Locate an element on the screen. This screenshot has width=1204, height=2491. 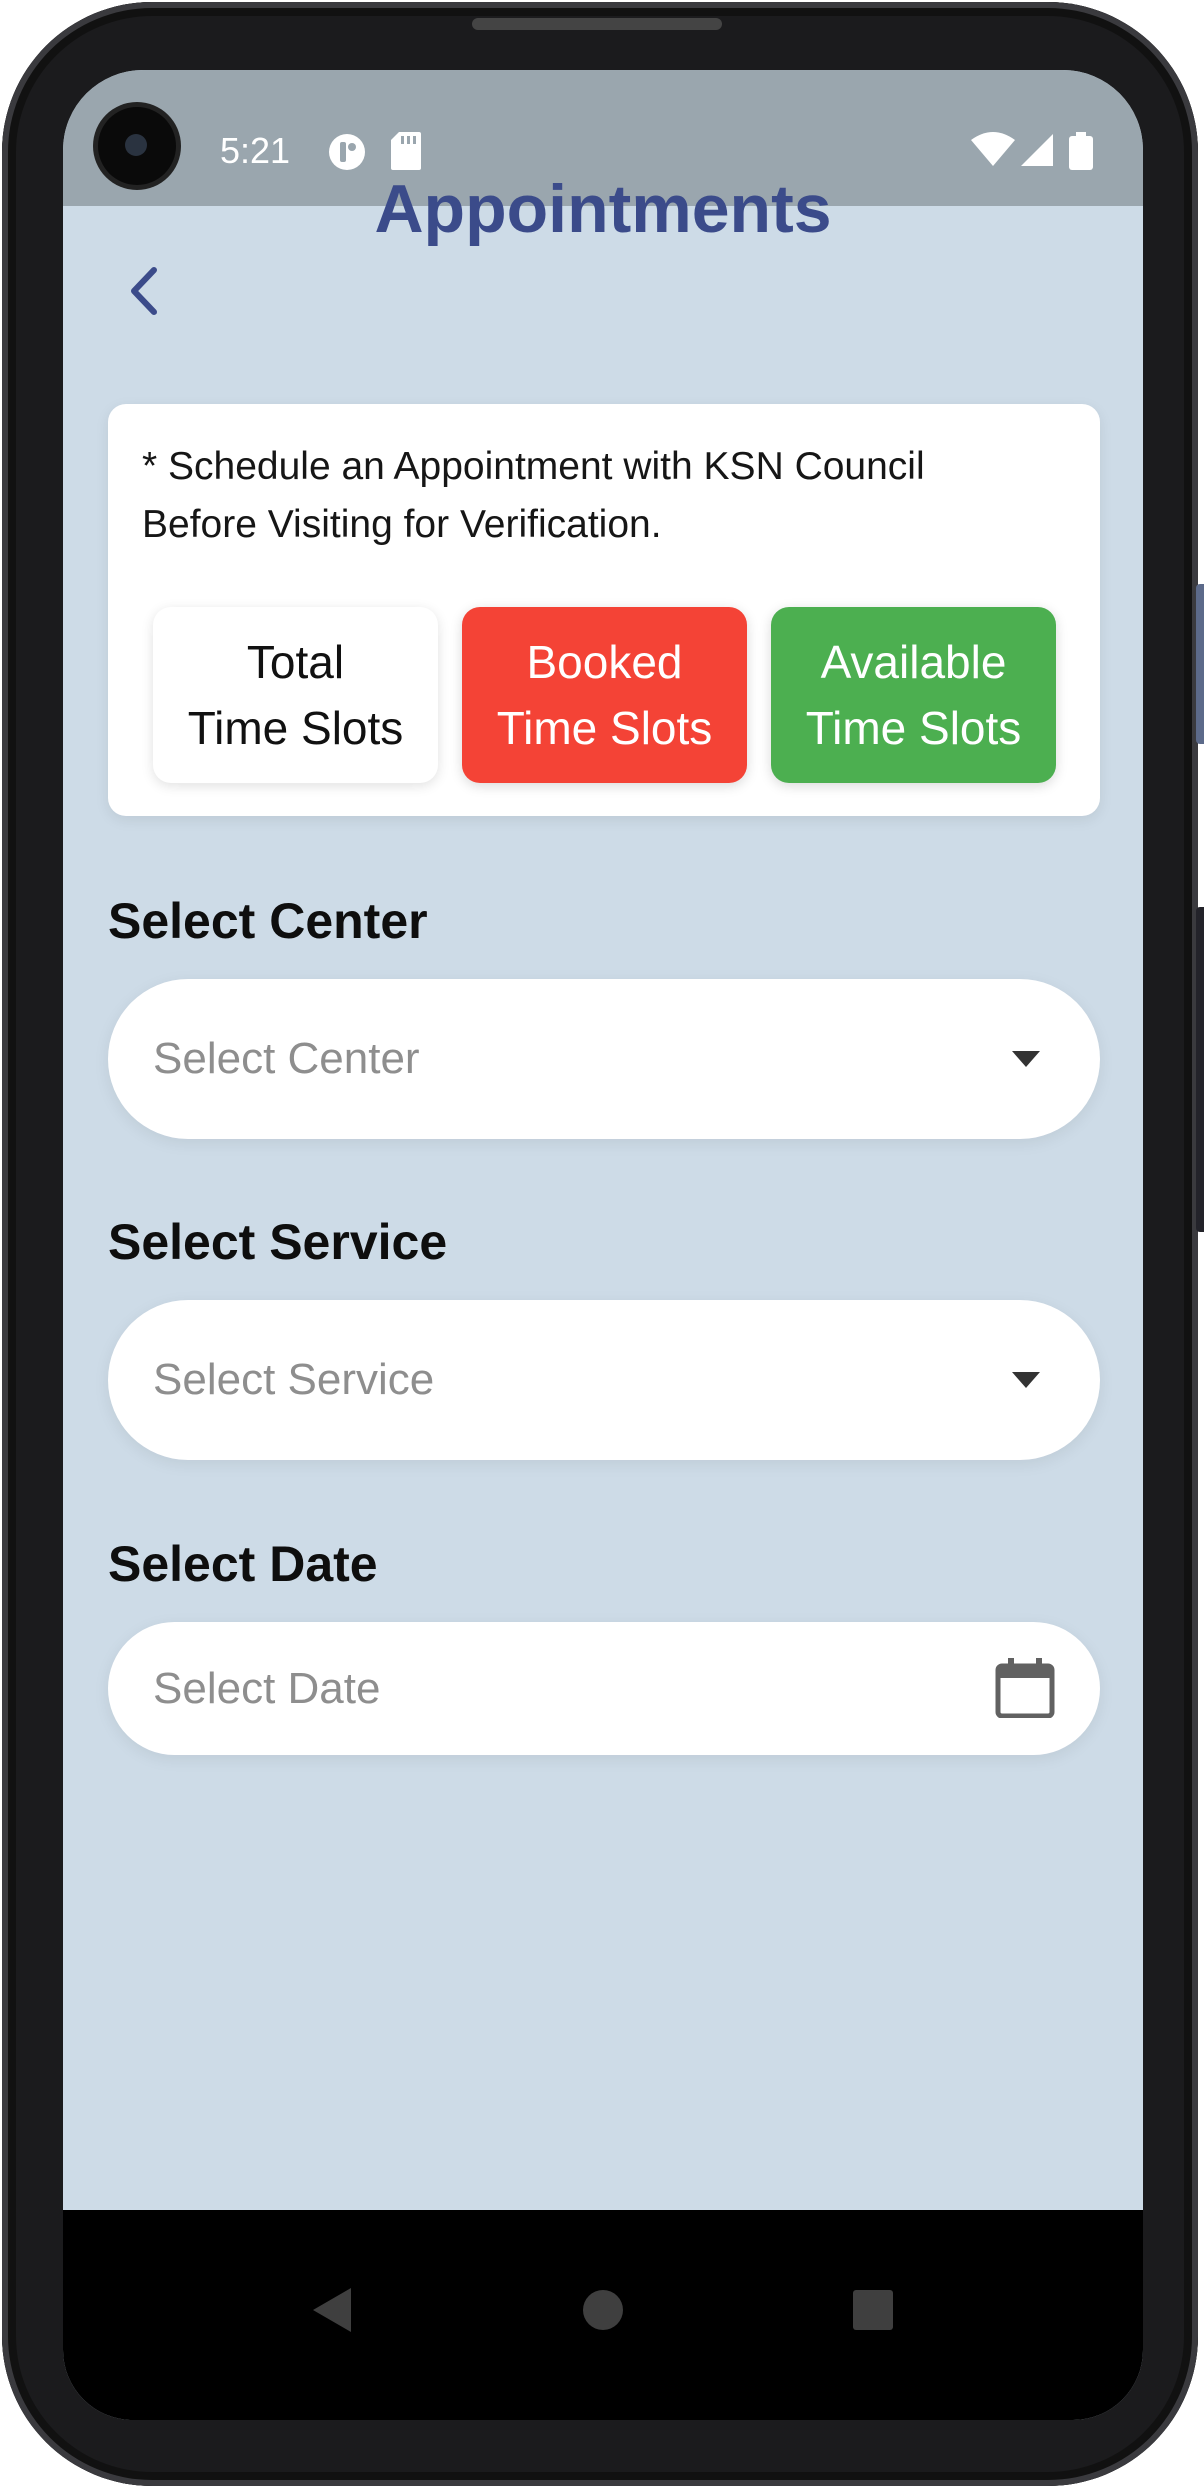
earpiece-speaker is located at coordinates (597, 24).